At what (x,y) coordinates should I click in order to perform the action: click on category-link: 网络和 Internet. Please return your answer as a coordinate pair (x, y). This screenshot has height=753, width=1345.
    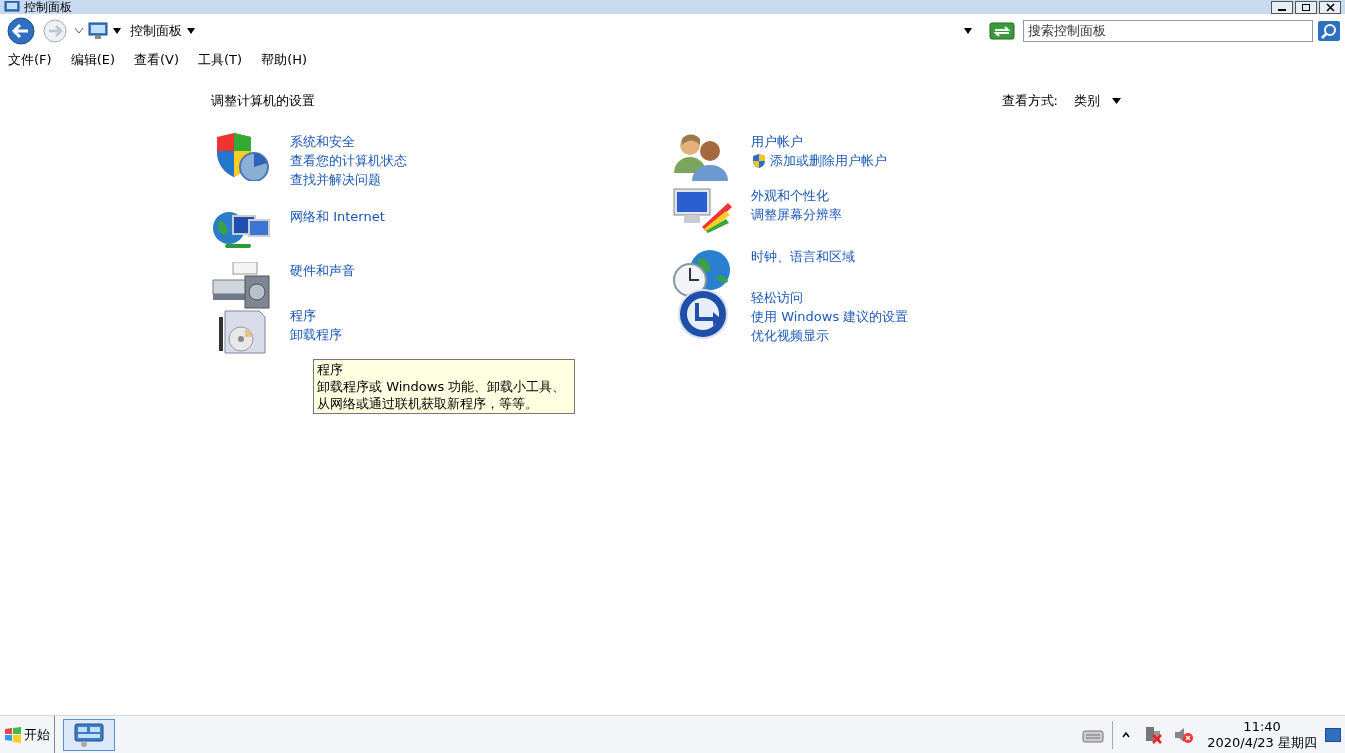
    Looking at the image, I should click on (337, 216).